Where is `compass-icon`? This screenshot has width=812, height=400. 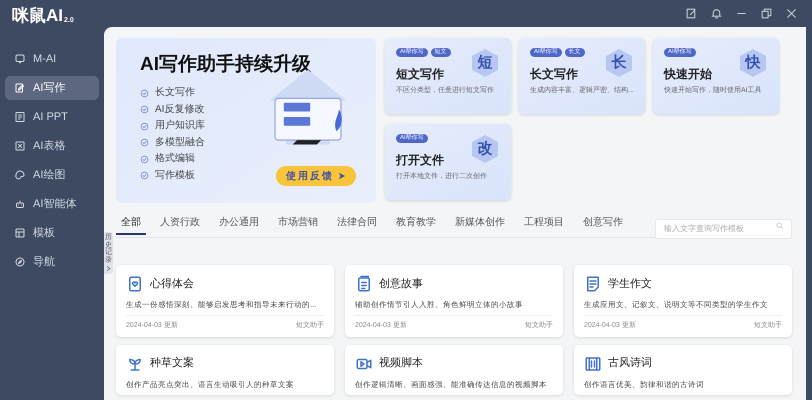
compass-icon is located at coordinates (20, 262).